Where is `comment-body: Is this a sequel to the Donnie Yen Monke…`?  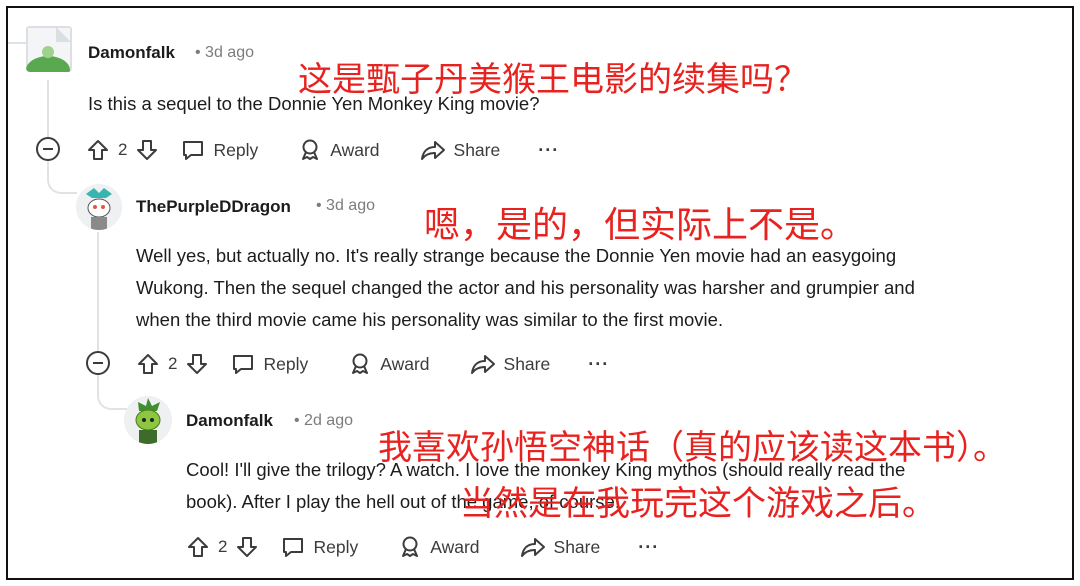 comment-body: Is this a sequel to the Donnie Yen Monke… is located at coordinates (314, 103).